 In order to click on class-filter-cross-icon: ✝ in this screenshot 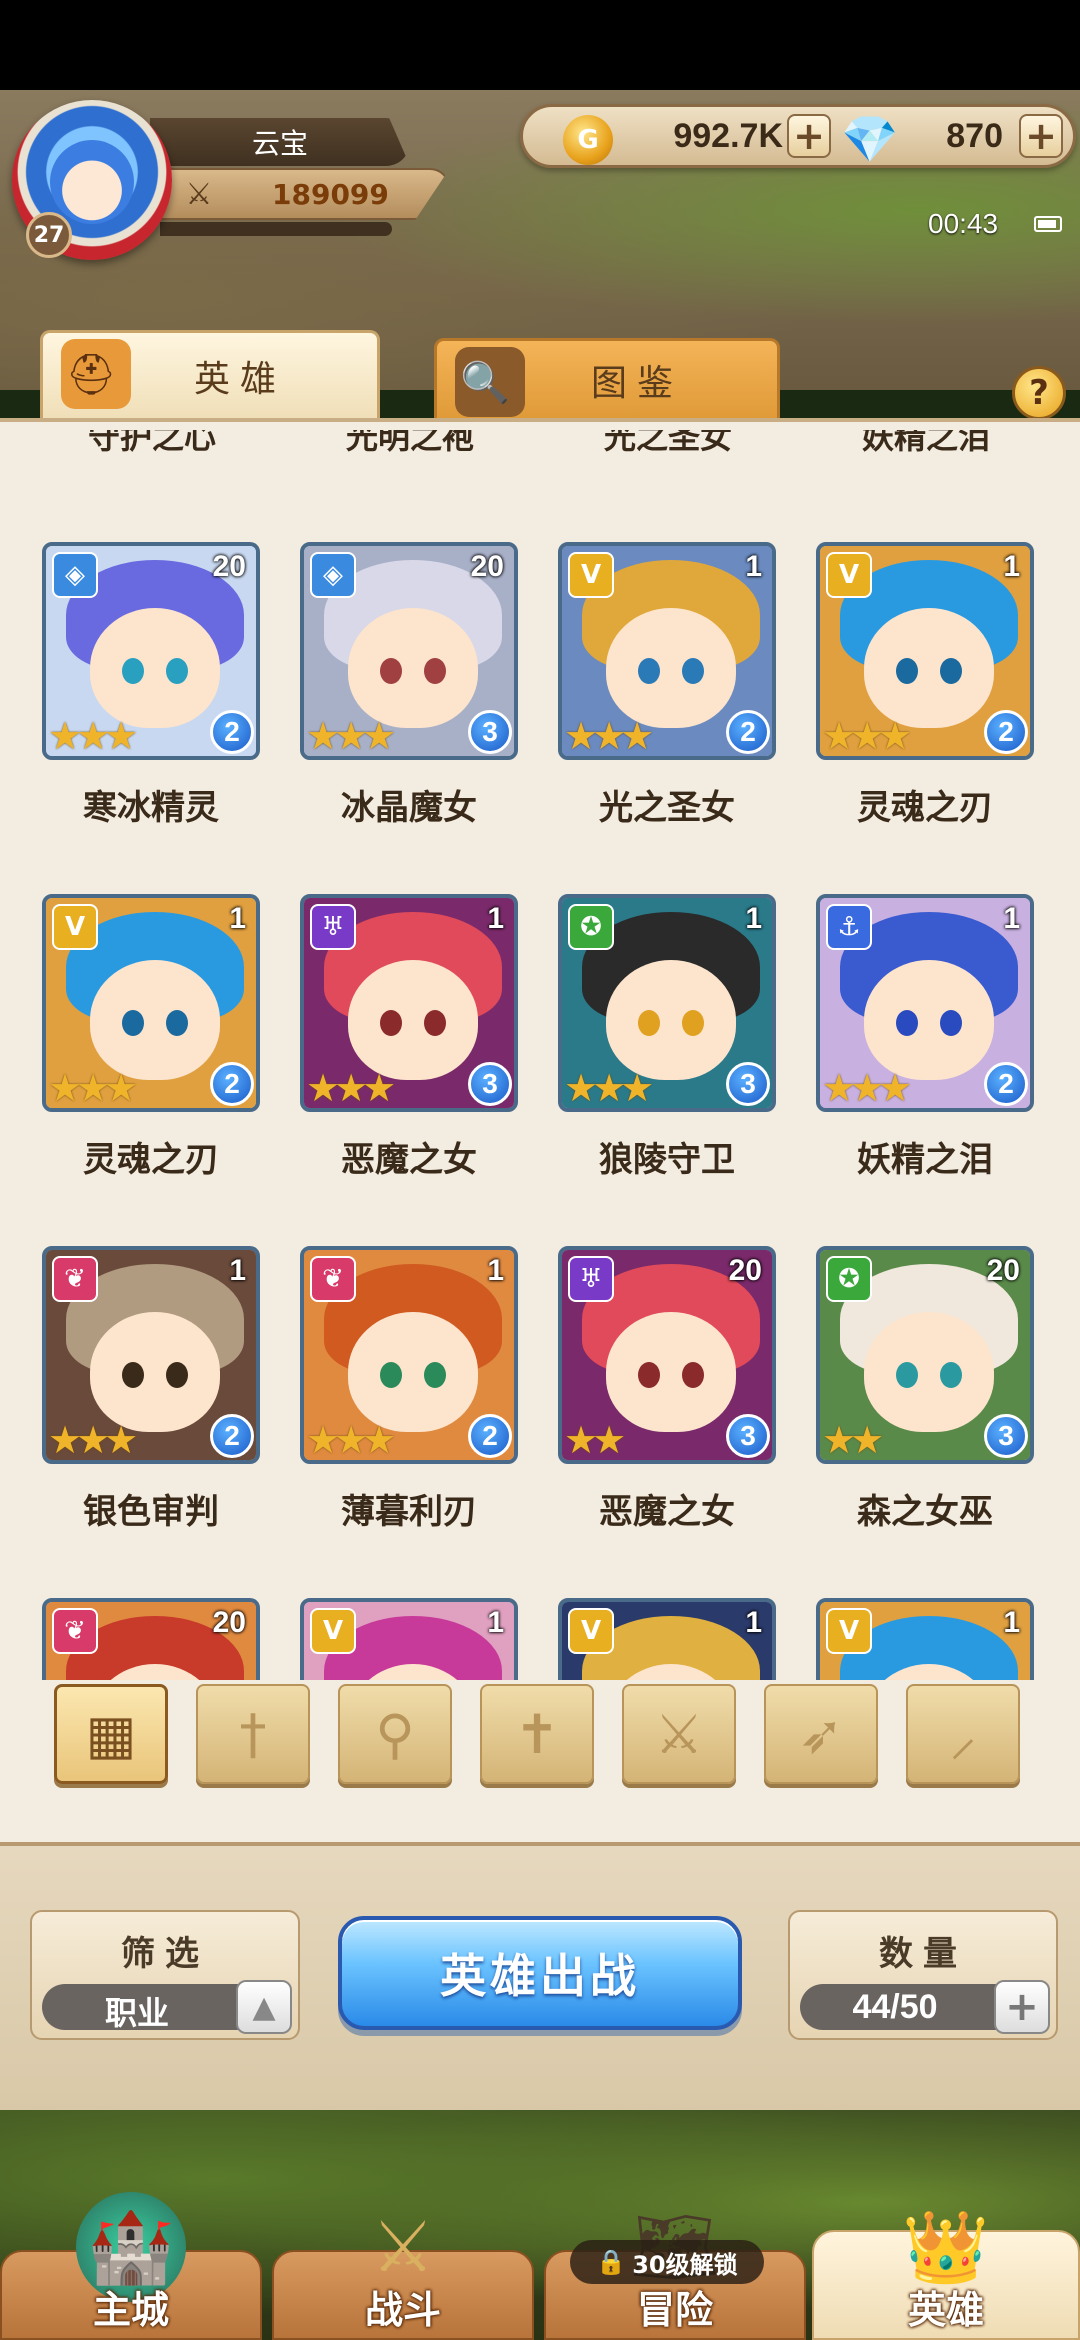, I will do `click(537, 1734)`.